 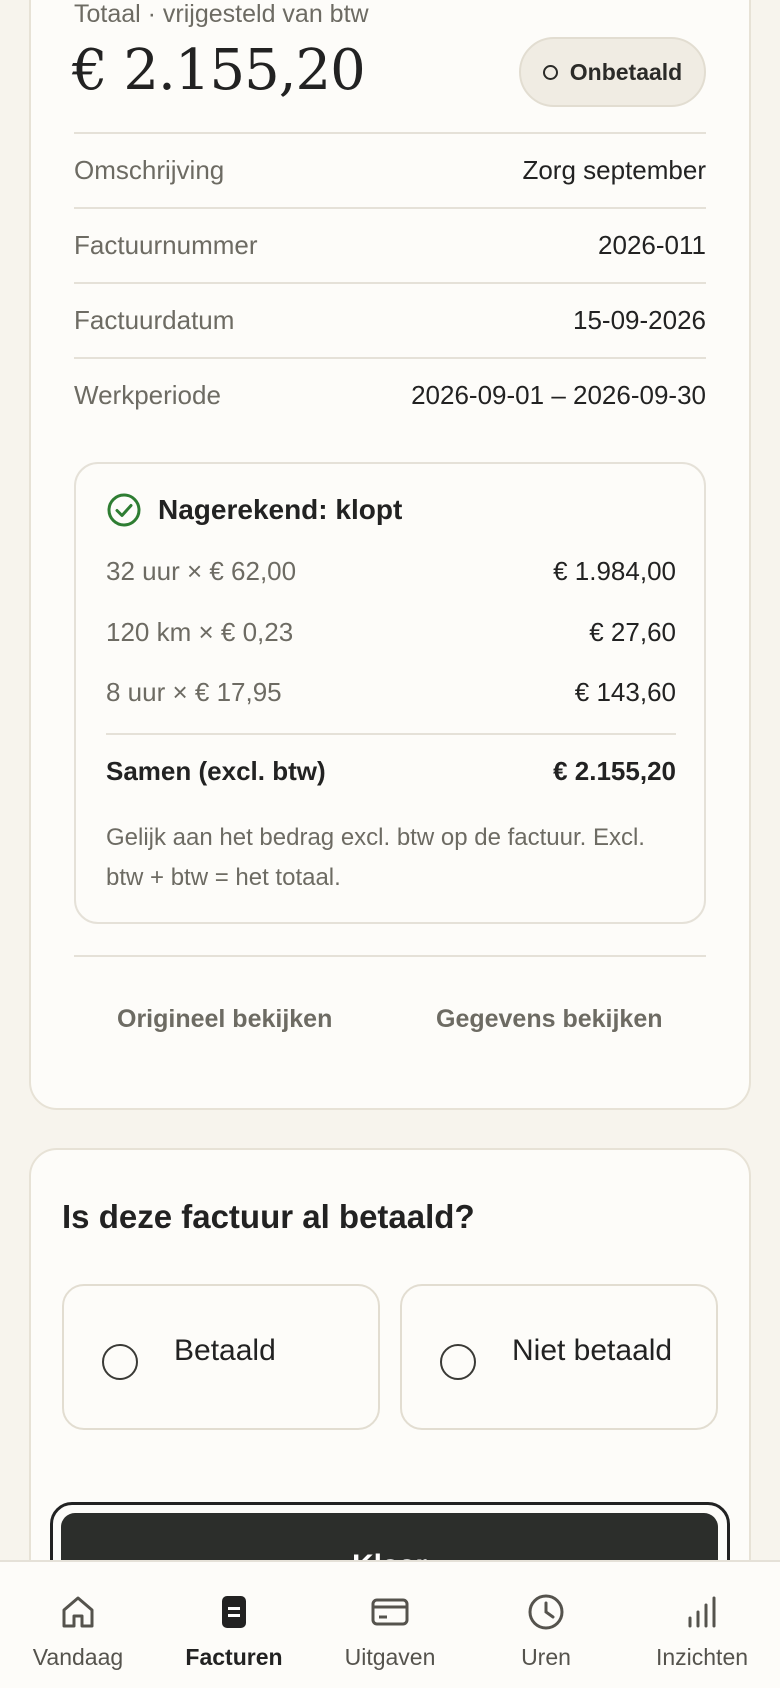 I want to click on check-circle-icon, so click(x=124, y=510).